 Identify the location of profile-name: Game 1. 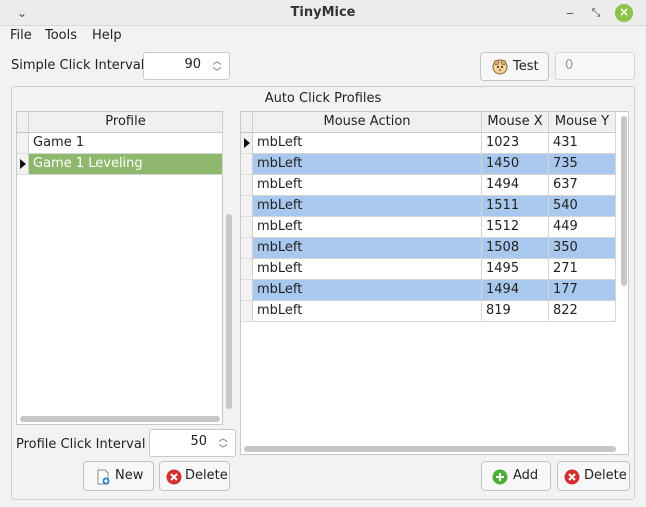
(126, 143).